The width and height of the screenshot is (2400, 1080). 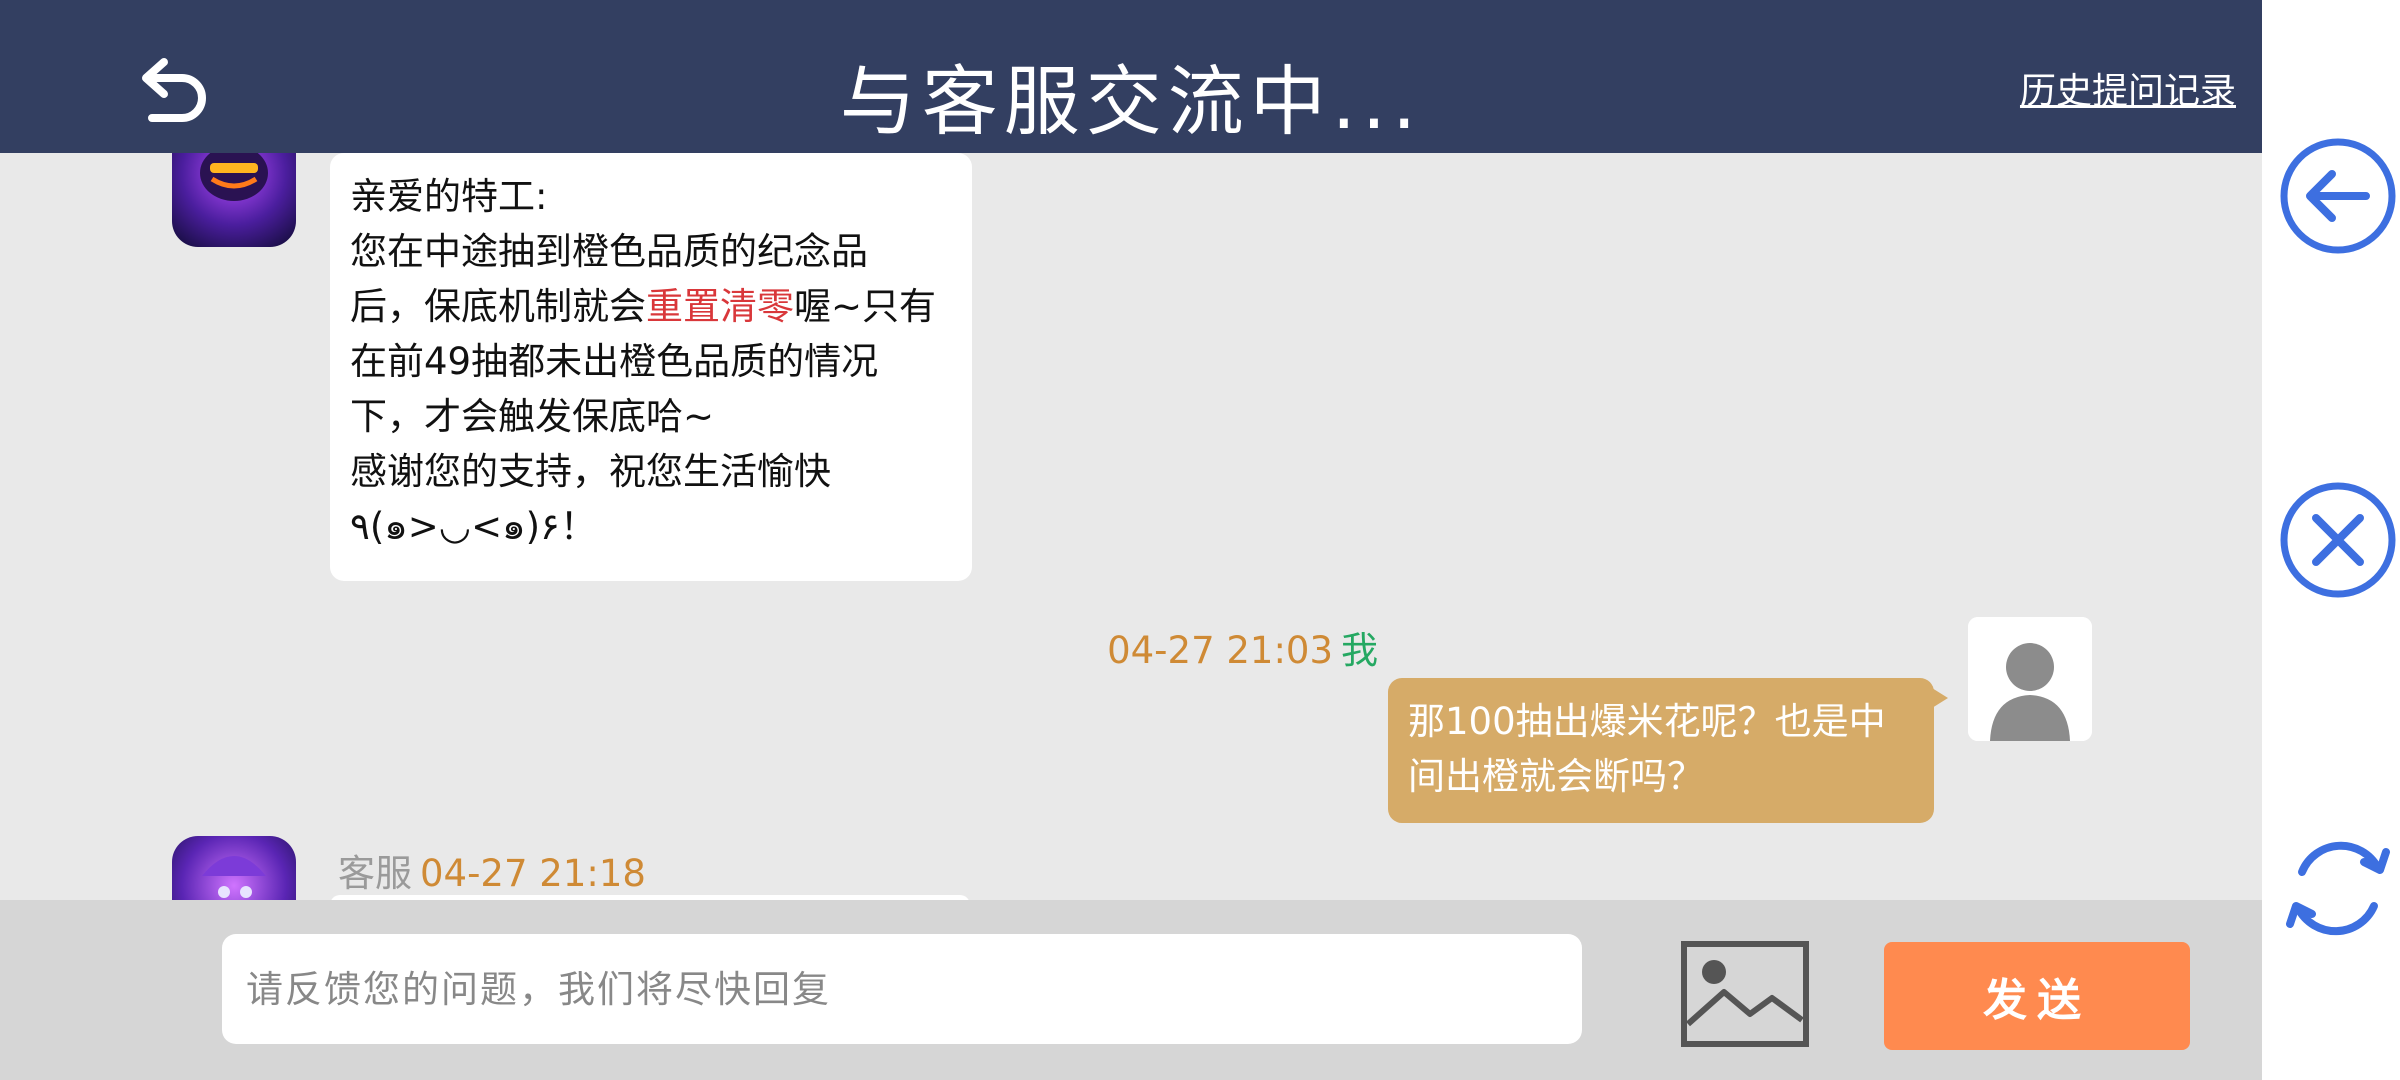 What do you see at coordinates (651, 196) in the screenshot?
I see `message-line: 亲爱的特工:` at bounding box center [651, 196].